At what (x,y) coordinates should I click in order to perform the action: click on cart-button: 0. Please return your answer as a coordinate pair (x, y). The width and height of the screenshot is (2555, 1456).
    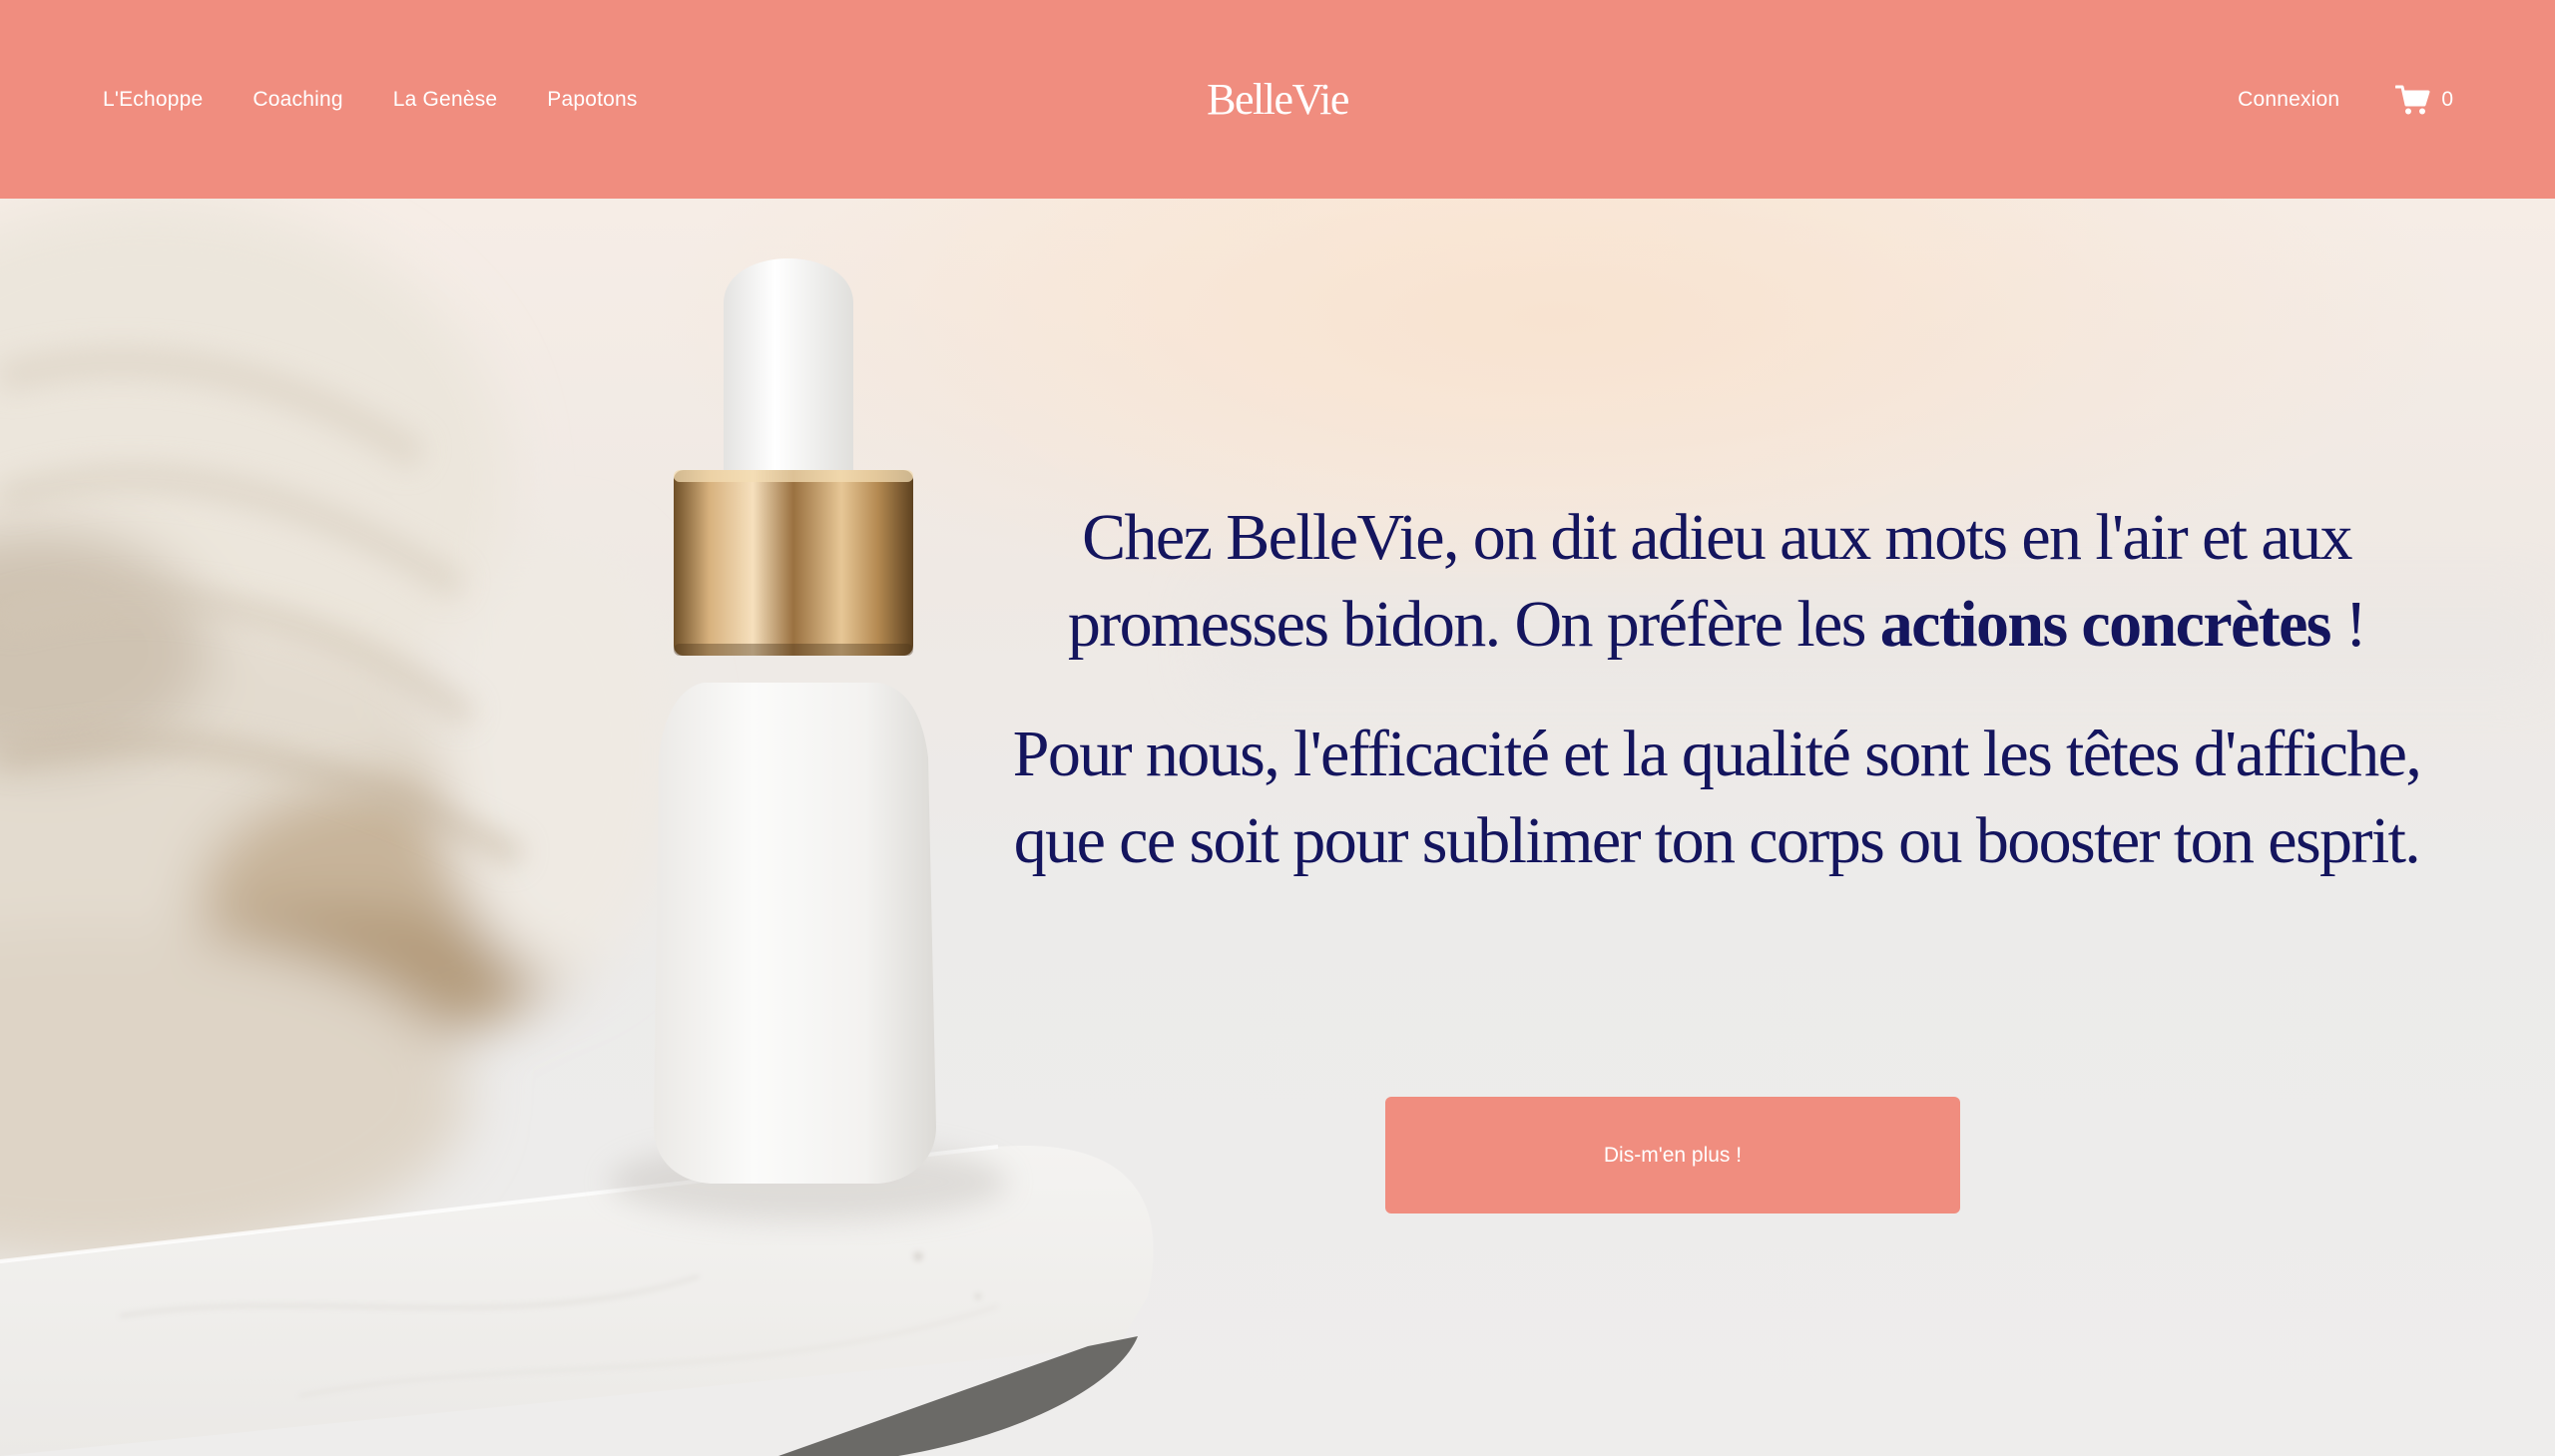
    Looking at the image, I should click on (2423, 100).